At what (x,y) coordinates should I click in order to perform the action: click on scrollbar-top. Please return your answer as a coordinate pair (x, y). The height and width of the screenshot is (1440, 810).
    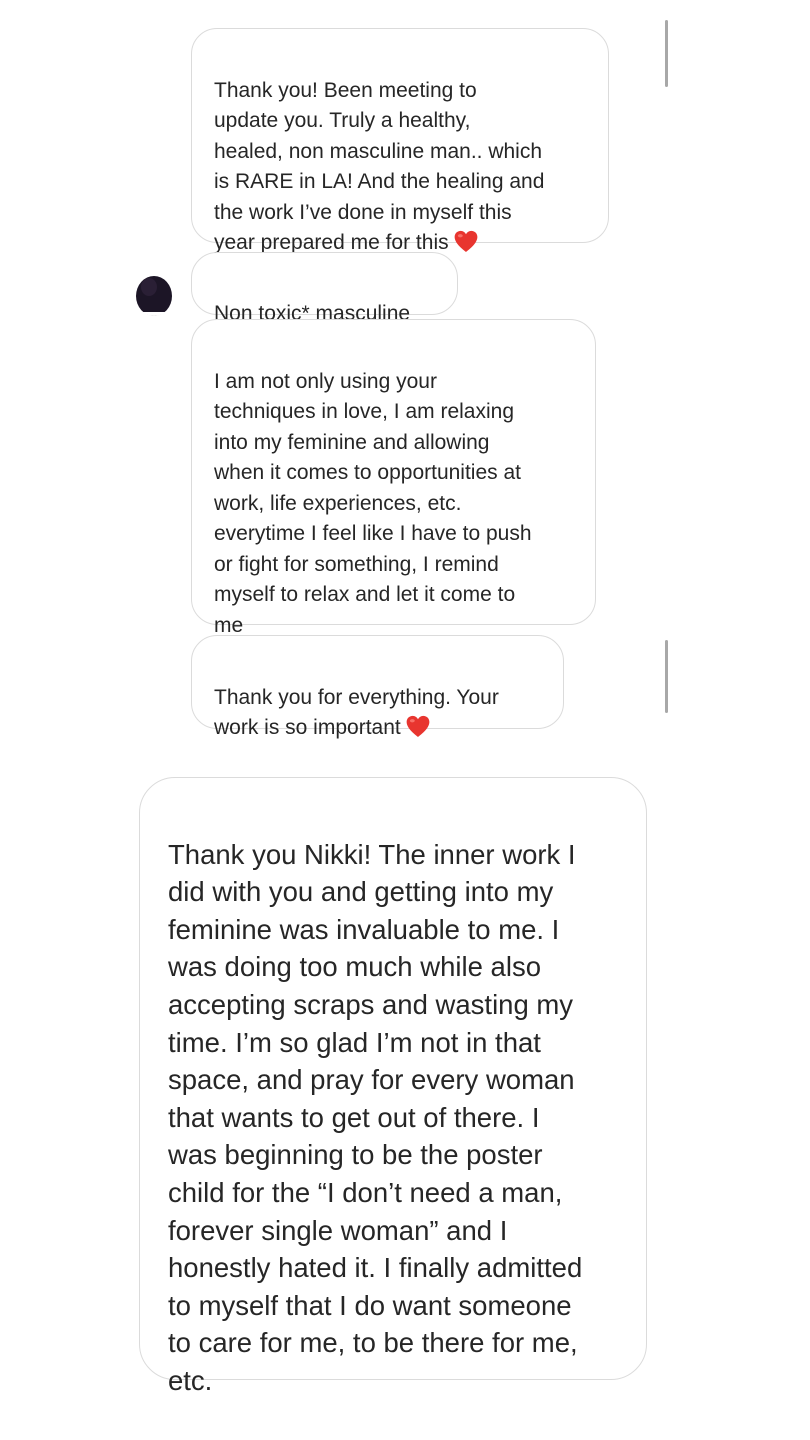
    Looking at the image, I should click on (666, 53).